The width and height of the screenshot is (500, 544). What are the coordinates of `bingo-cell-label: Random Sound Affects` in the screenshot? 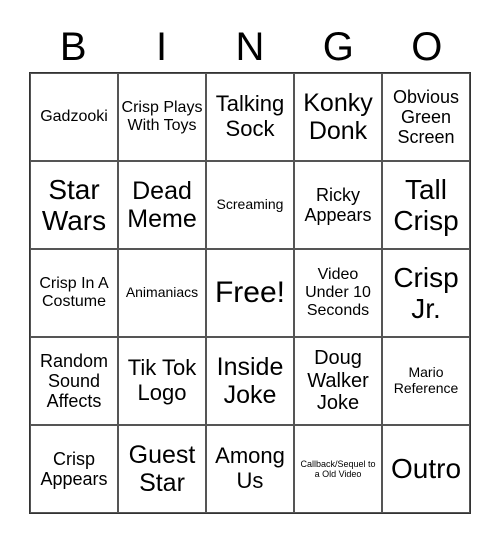 It's located at (74, 381).